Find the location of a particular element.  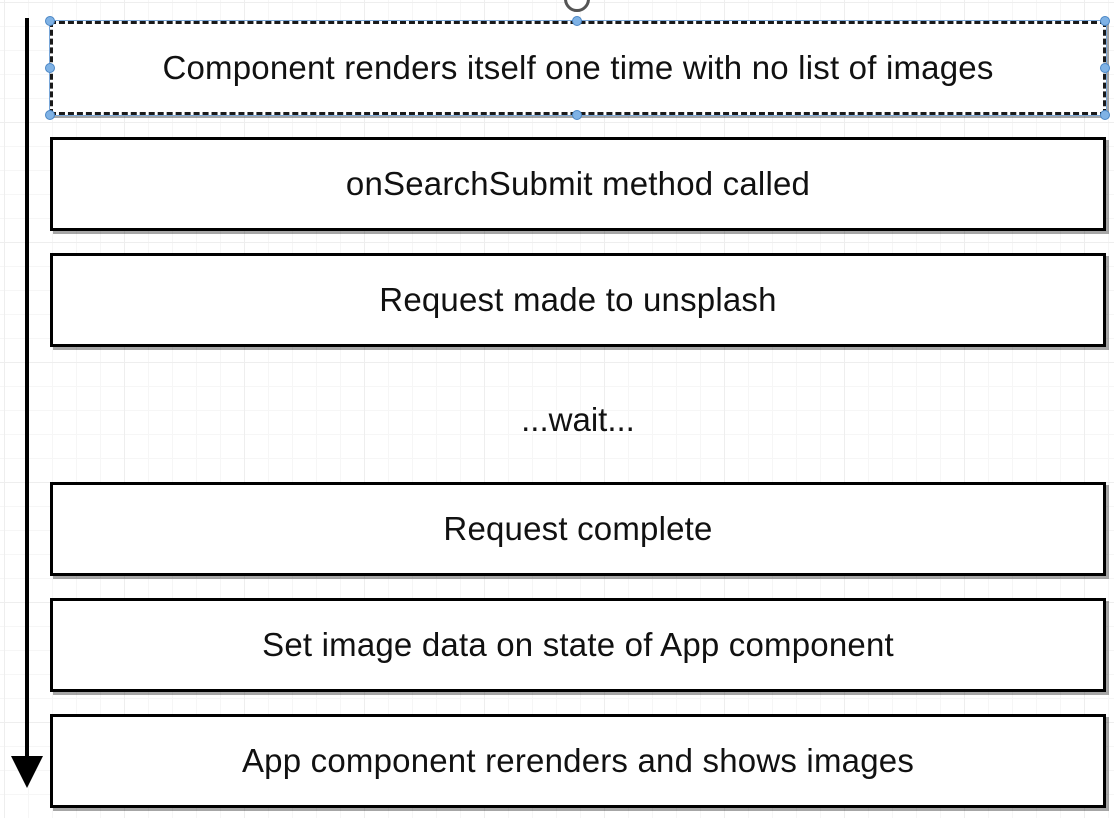

step-box-set-state: Set image data on state of App component is located at coordinates (578, 645).